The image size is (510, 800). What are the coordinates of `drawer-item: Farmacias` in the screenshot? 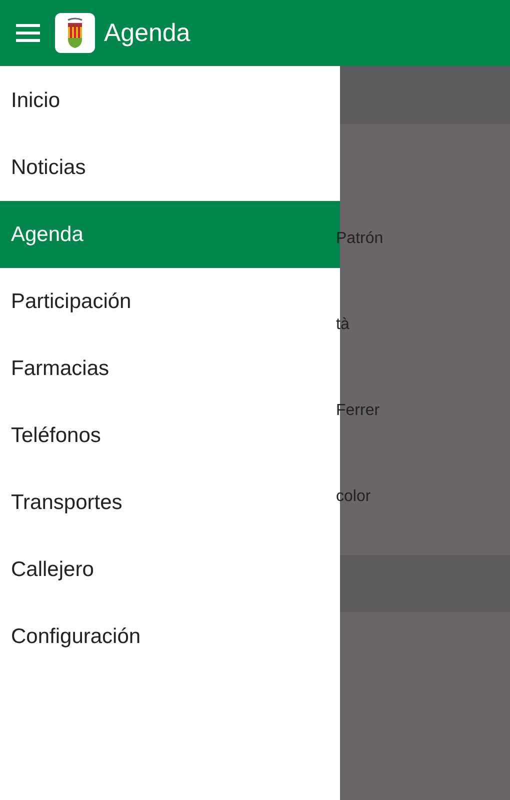 It's located at (170, 368).